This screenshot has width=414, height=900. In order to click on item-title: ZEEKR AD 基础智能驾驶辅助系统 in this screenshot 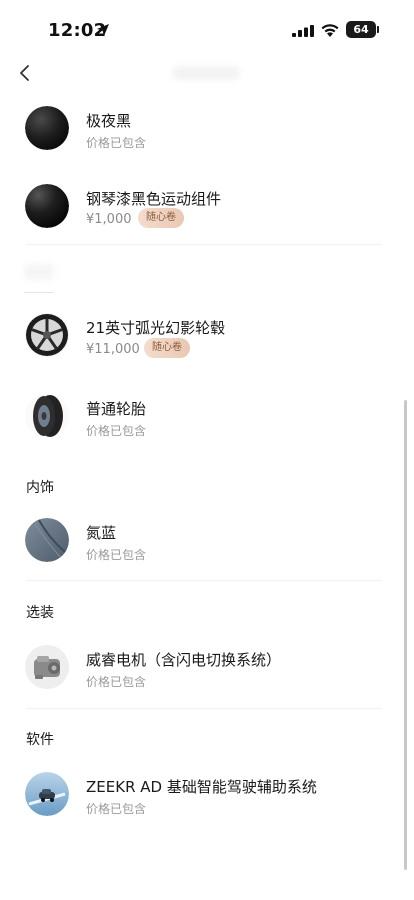, I will do `click(201, 787)`.